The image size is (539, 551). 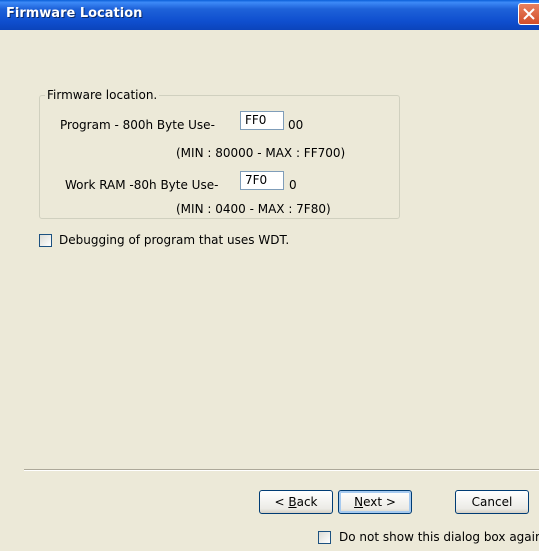 What do you see at coordinates (439, 537) in the screenshot?
I see `dont-show-again-label: Do not show this dialog box again.` at bounding box center [439, 537].